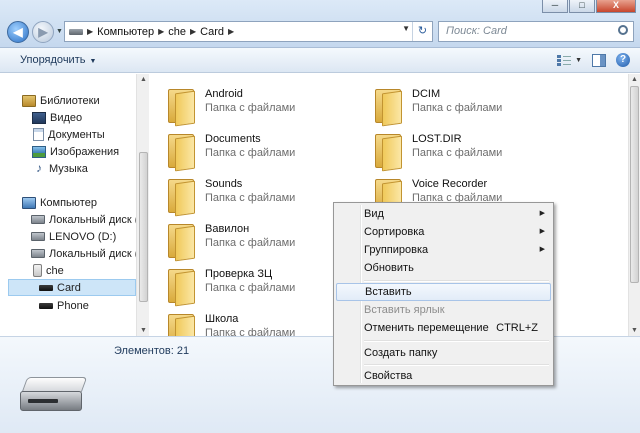  Describe the element at coordinates (443, 310) in the screenshot. I see `menu-item-paste-shortcut: Вставить ярлык` at that location.